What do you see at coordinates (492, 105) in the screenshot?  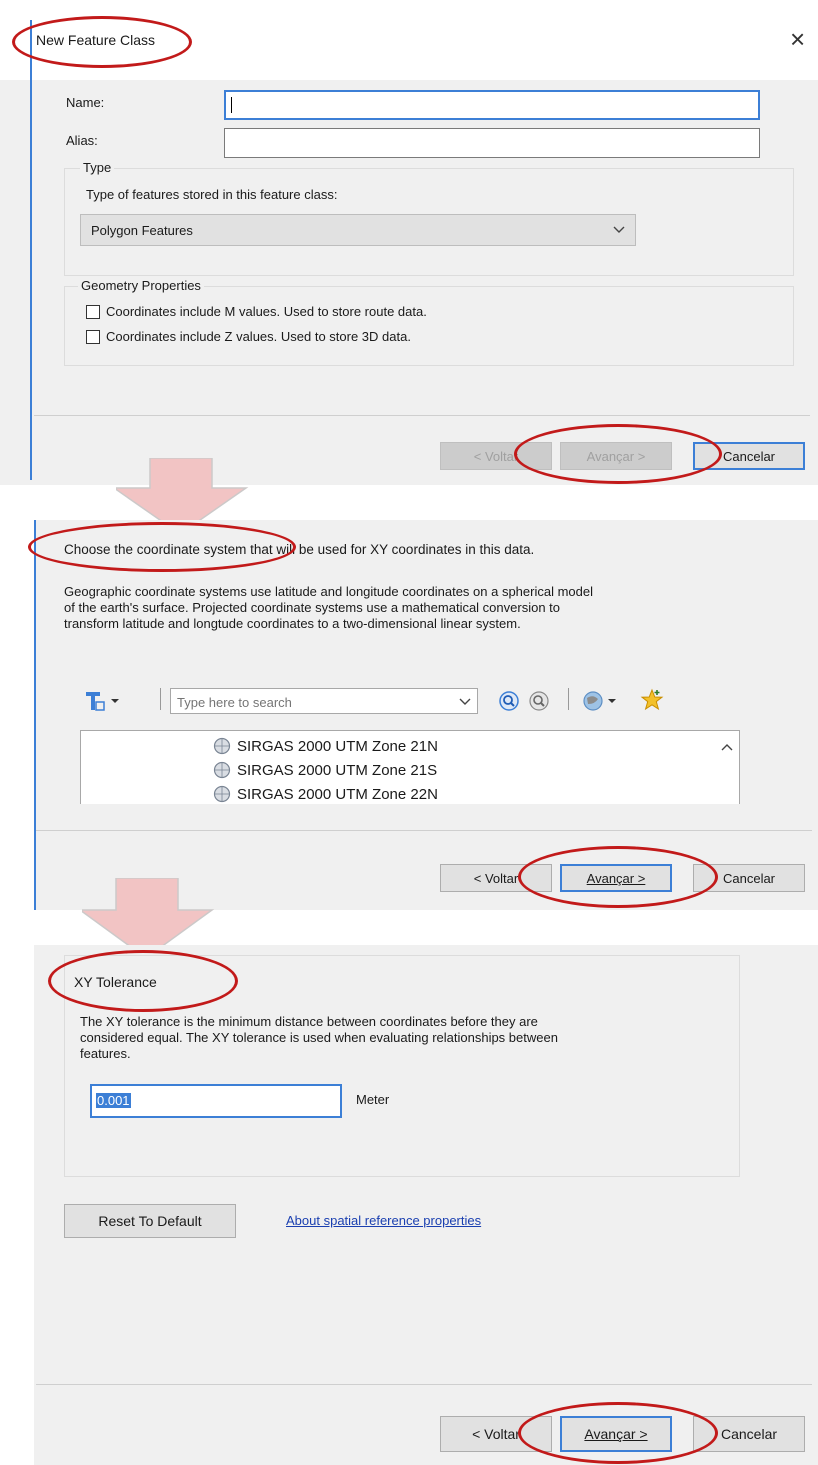 I see `name-input` at bounding box center [492, 105].